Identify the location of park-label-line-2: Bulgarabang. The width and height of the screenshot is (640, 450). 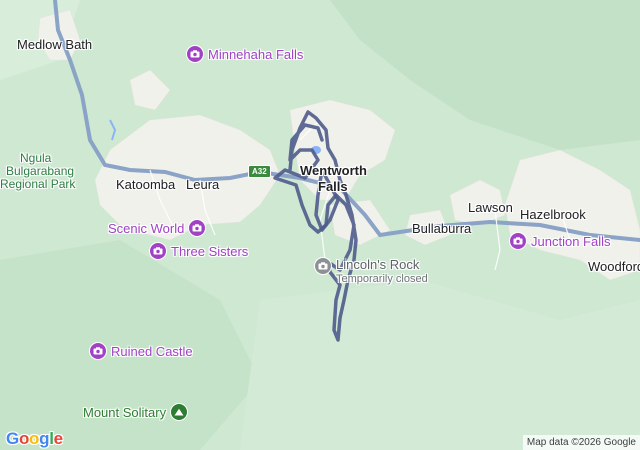
(40, 171).